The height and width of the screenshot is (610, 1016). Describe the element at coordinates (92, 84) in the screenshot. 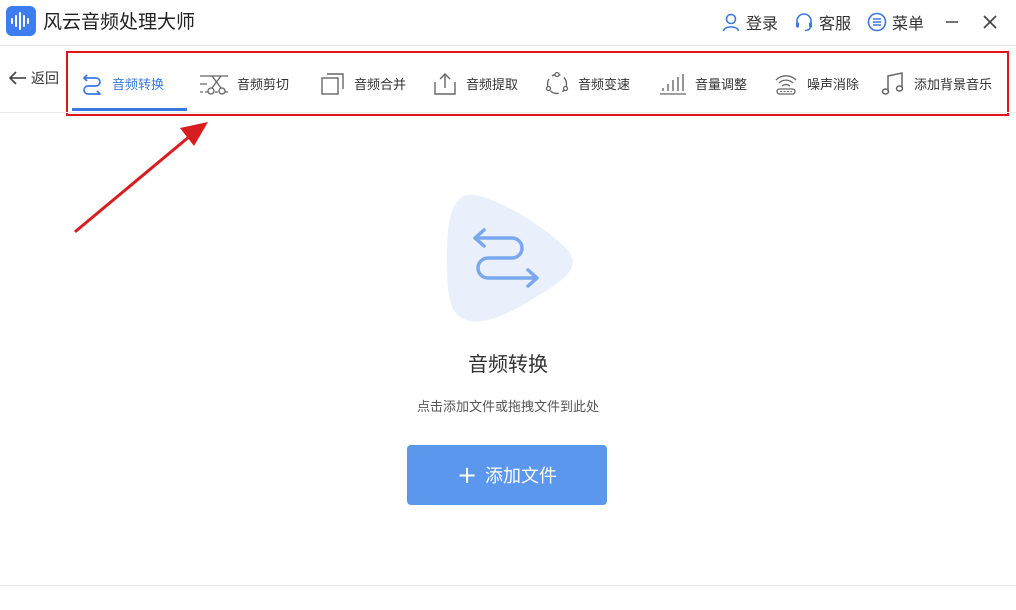

I see `convert-arrows-icon` at that location.